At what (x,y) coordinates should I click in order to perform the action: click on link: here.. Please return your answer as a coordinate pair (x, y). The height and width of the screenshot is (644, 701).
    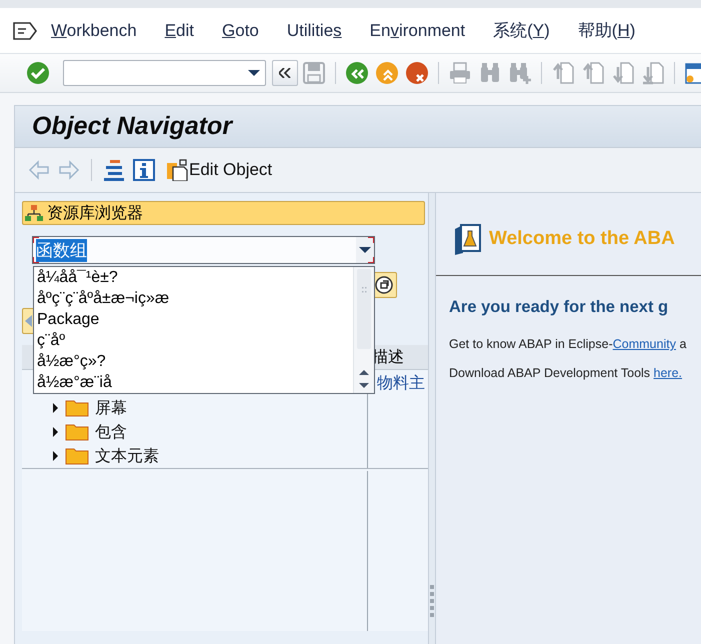
    Looking at the image, I should click on (668, 373).